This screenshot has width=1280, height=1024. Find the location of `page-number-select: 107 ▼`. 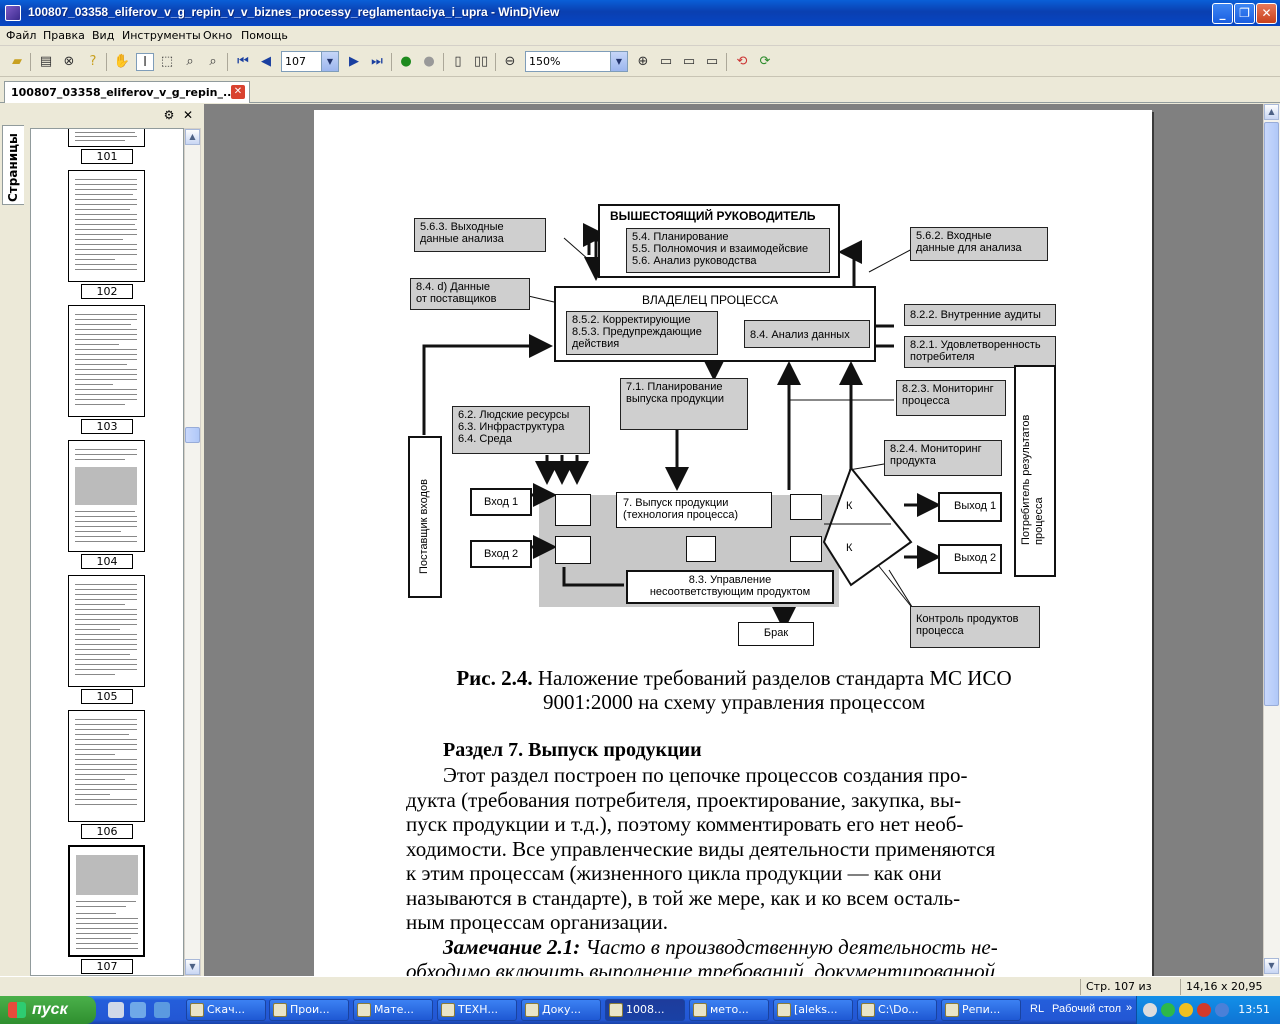

page-number-select: 107 ▼ is located at coordinates (310, 61).